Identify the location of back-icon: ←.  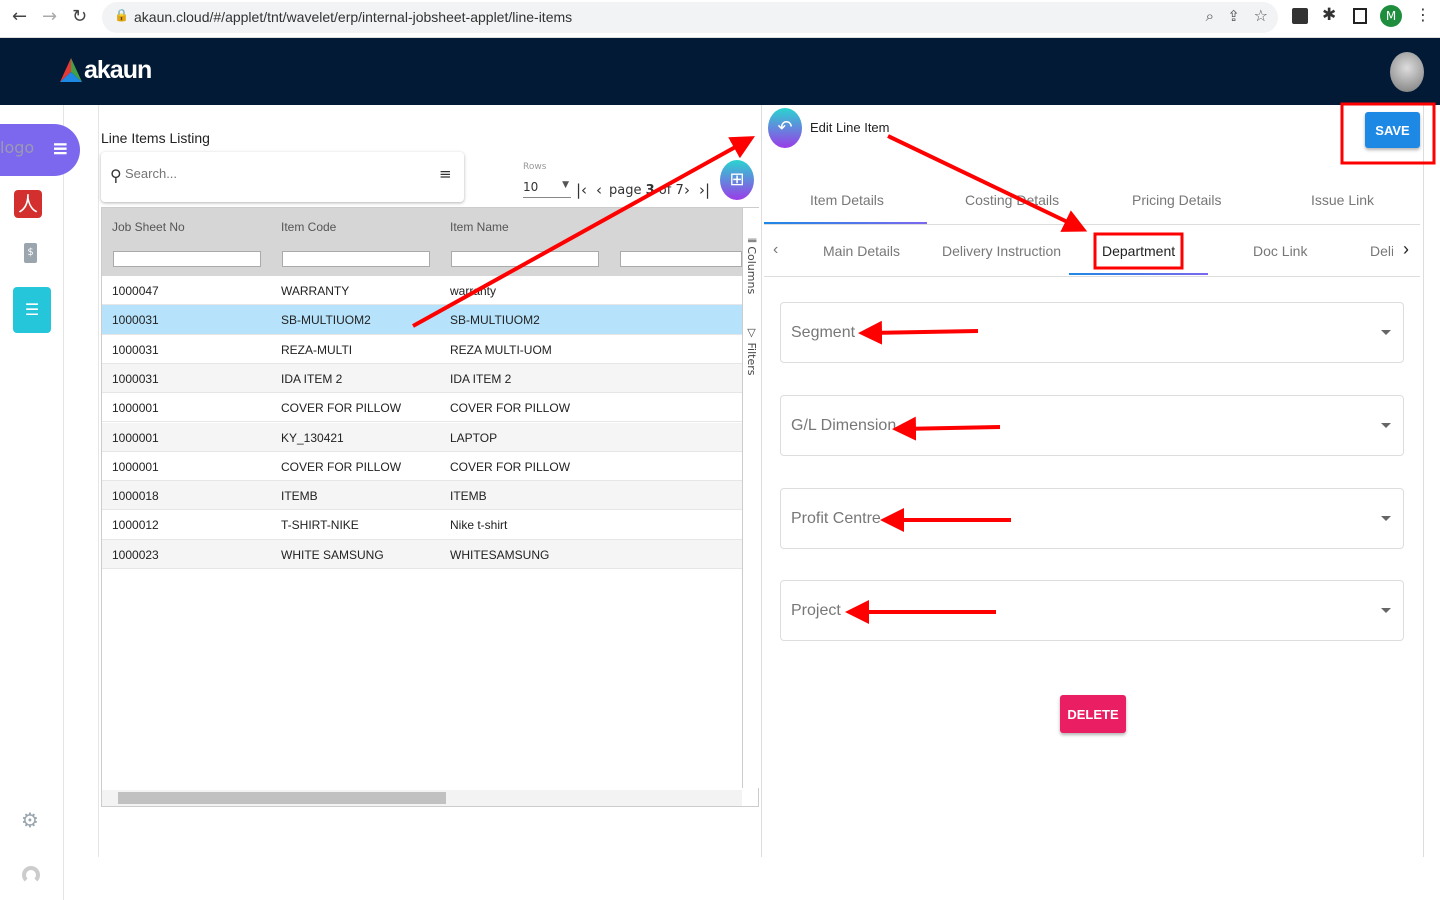
(19, 16).